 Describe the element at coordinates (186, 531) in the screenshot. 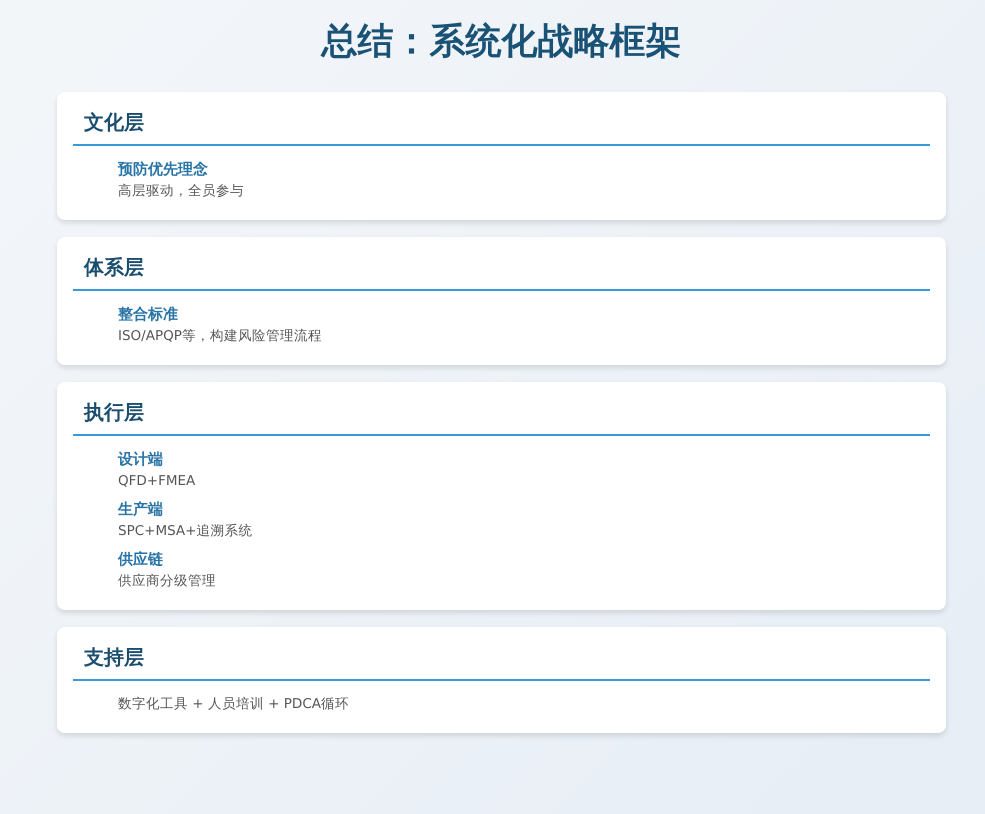

I see `item-description: SPC+MSA+追溯系统` at that location.